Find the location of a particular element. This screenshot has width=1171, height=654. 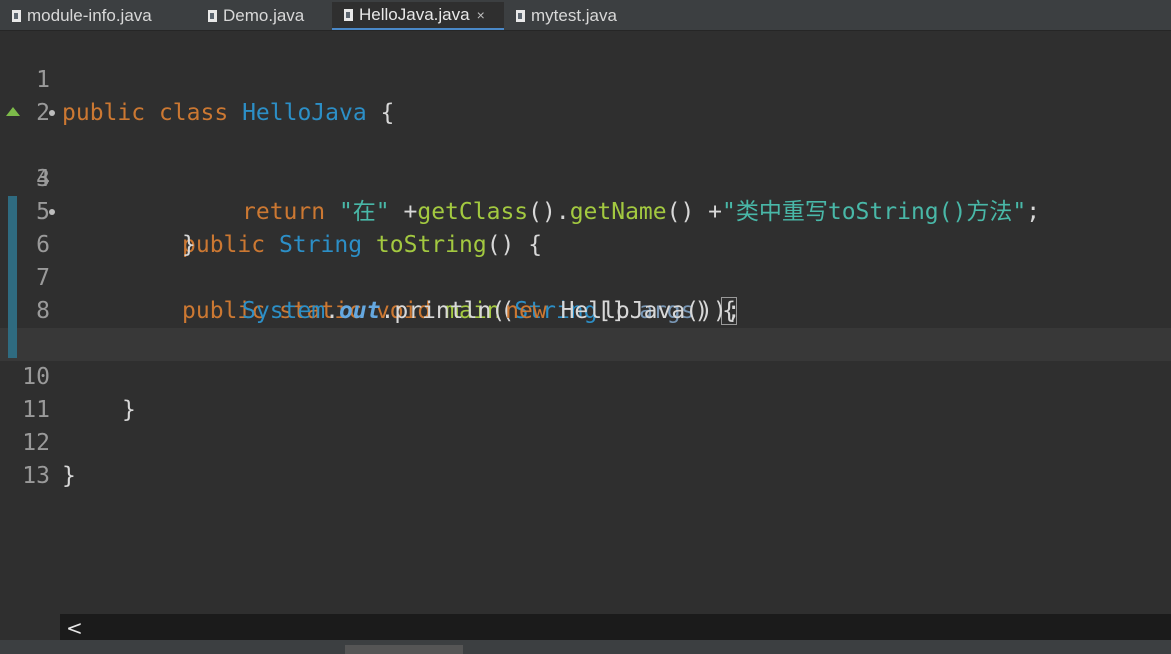

code-line: 12 } is located at coordinates (585, 441).